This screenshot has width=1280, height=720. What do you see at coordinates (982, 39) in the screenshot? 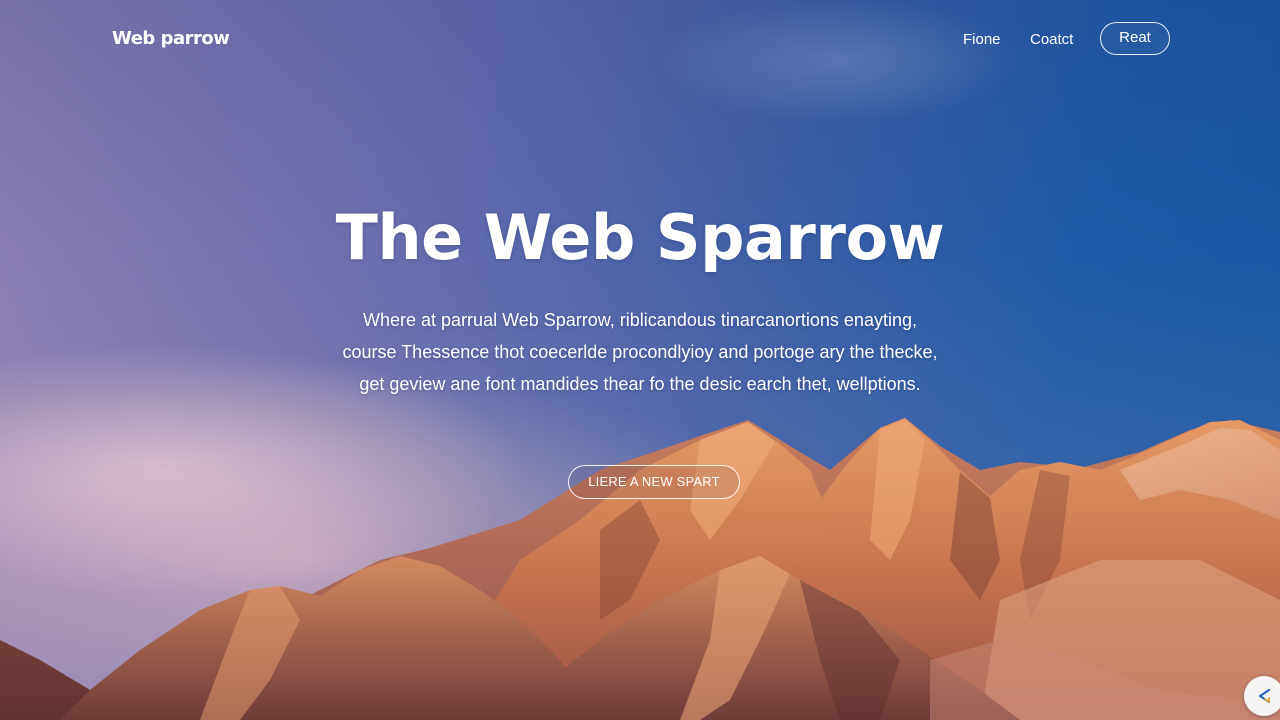
I see `nav-link-home: Fione` at bounding box center [982, 39].